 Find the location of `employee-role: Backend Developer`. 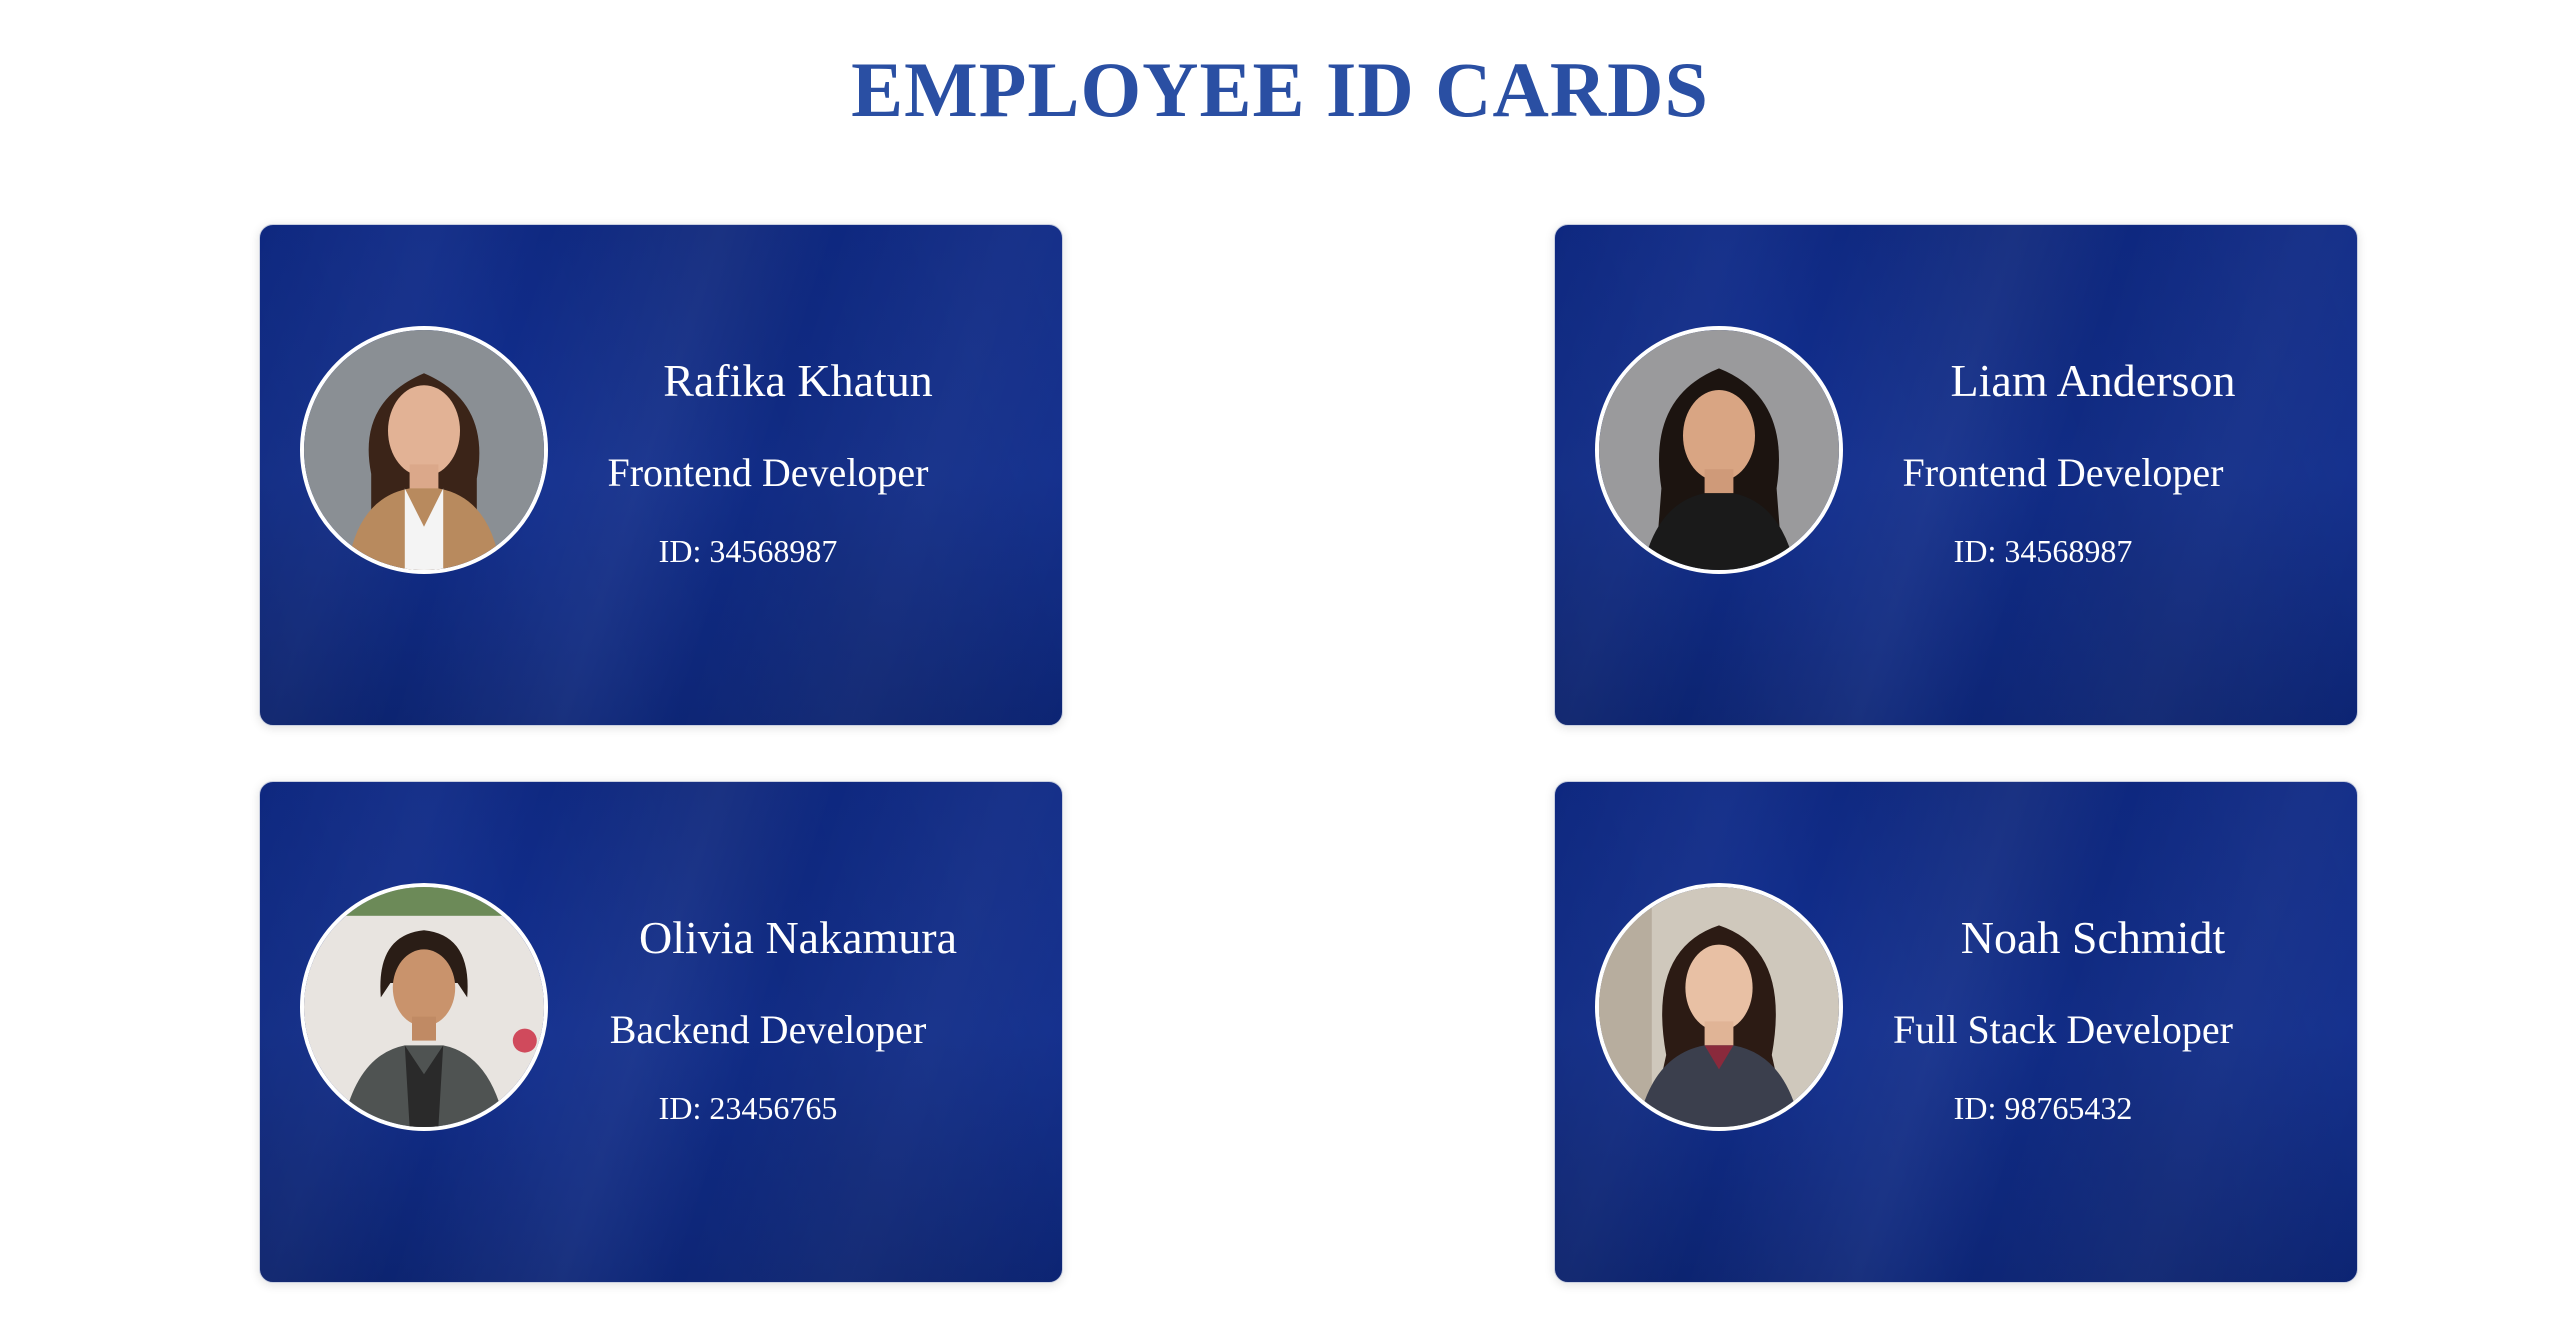

employee-role: Backend Developer is located at coordinates (768, 1029).